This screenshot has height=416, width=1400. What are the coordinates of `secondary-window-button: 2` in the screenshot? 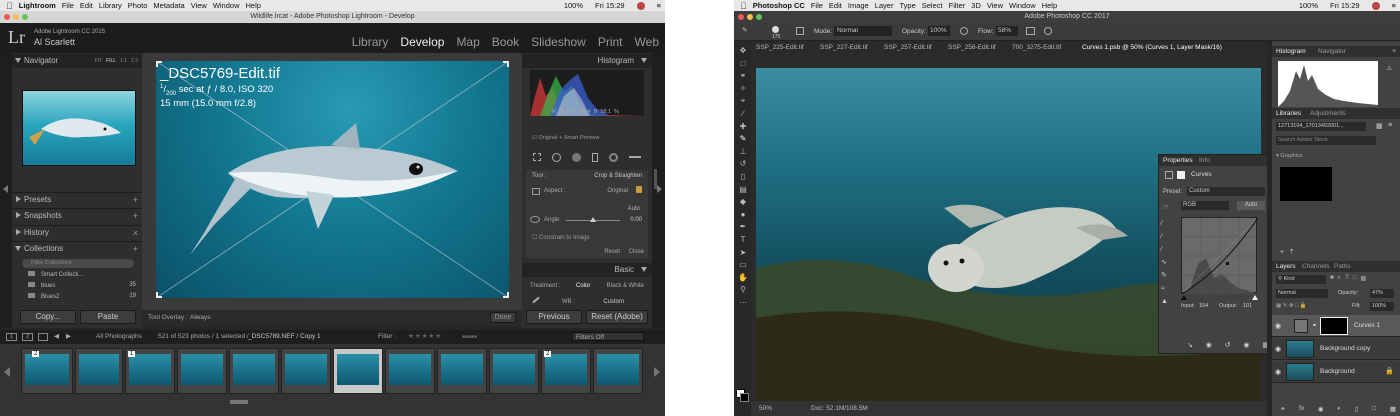 It's located at (27, 337).